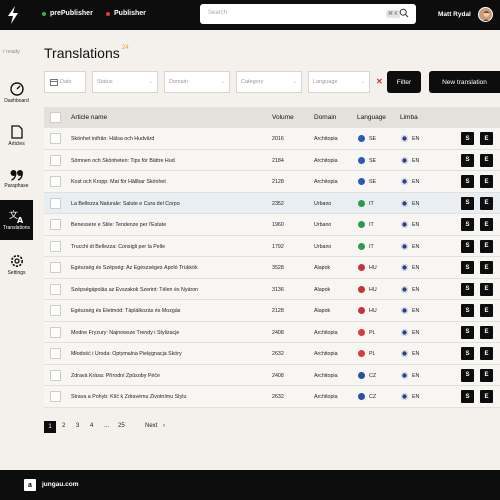 This screenshot has width=500, height=500. What do you see at coordinates (283, 117) in the screenshot?
I see `column-header: Volume` at bounding box center [283, 117].